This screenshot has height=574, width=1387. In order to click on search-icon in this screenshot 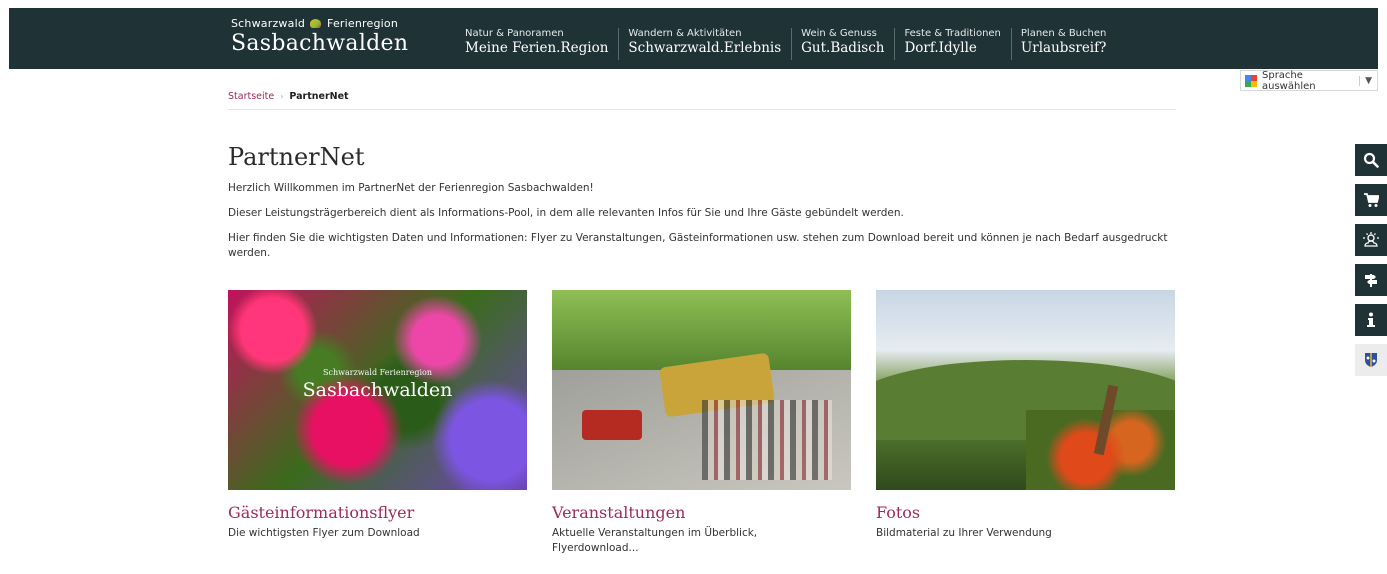, I will do `click(1371, 160)`.